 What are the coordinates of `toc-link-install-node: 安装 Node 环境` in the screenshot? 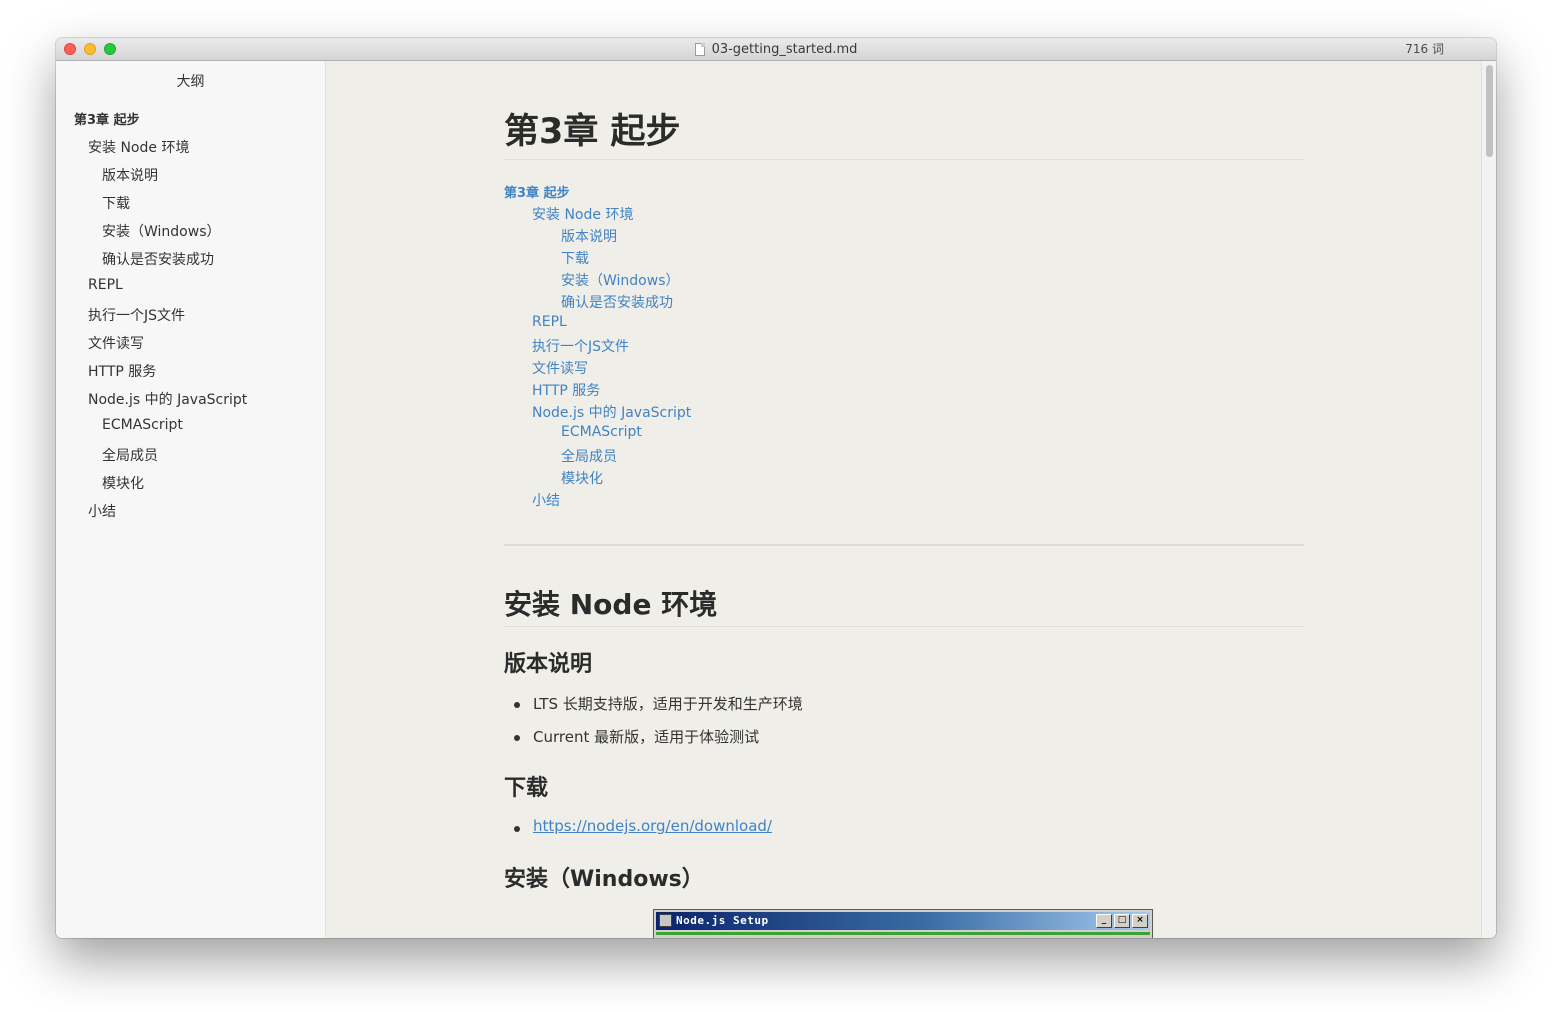 It's located at (582, 214).